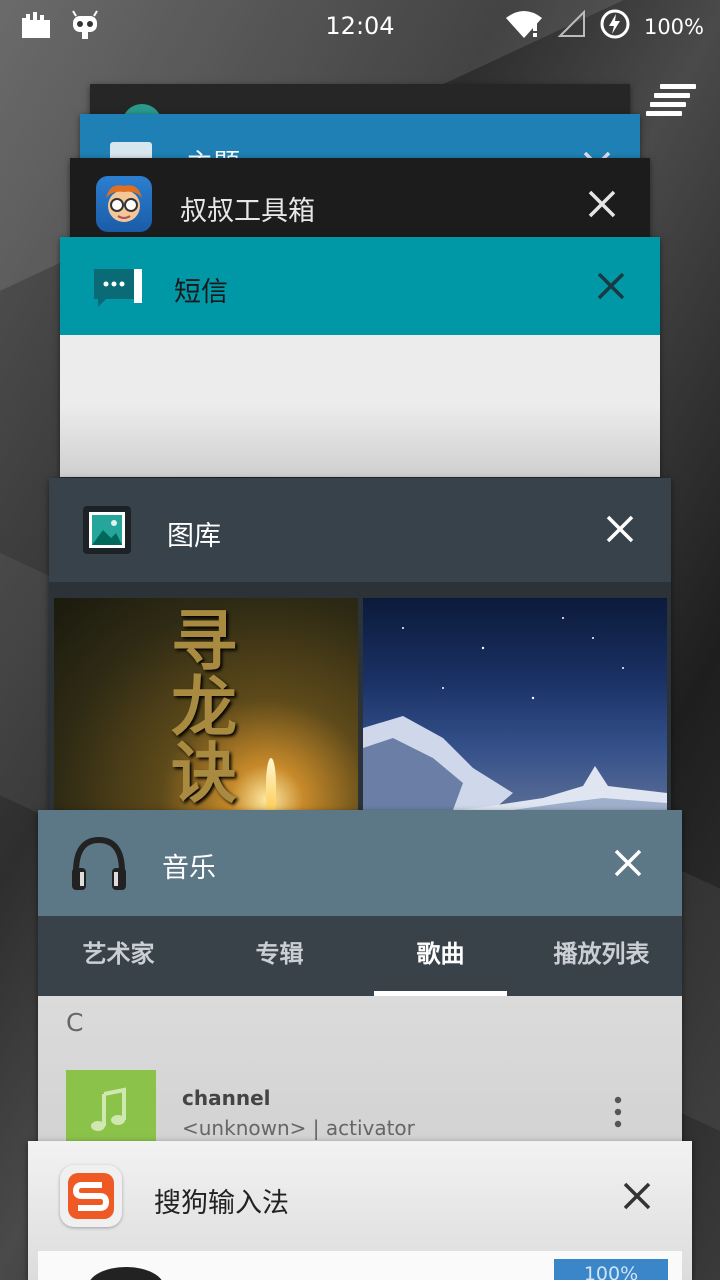  What do you see at coordinates (673, 26) in the screenshot?
I see `battery-percent: 100%` at bounding box center [673, 26].